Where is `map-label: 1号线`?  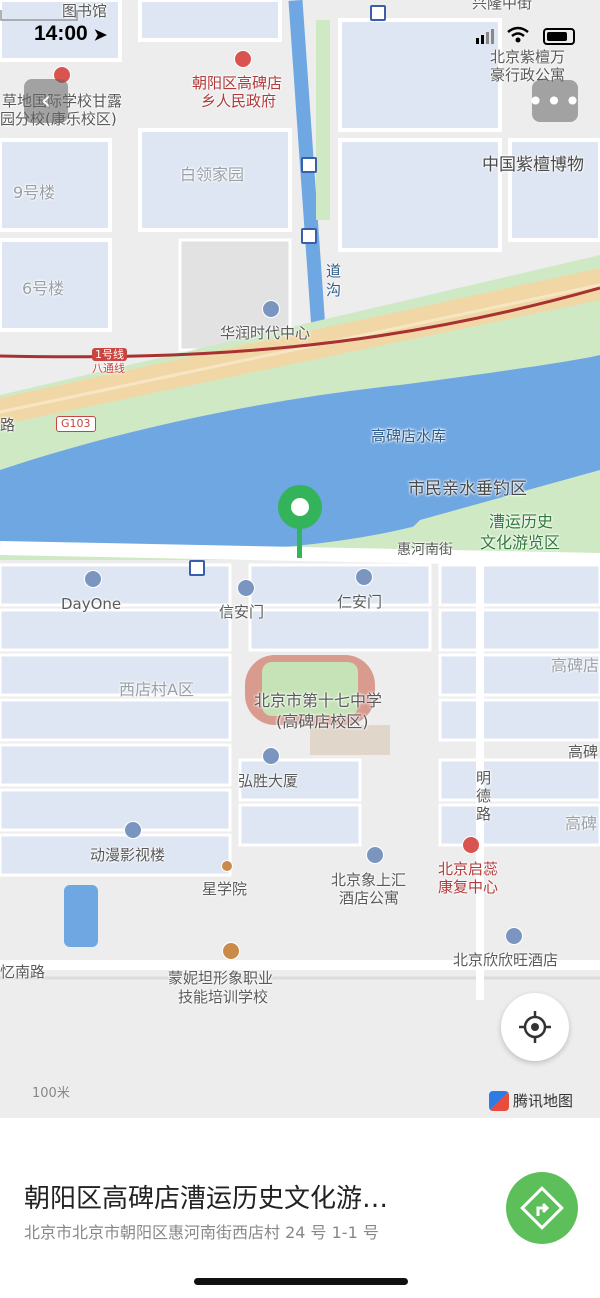
map-label: 1号线 is located at coordinates (109, 354).